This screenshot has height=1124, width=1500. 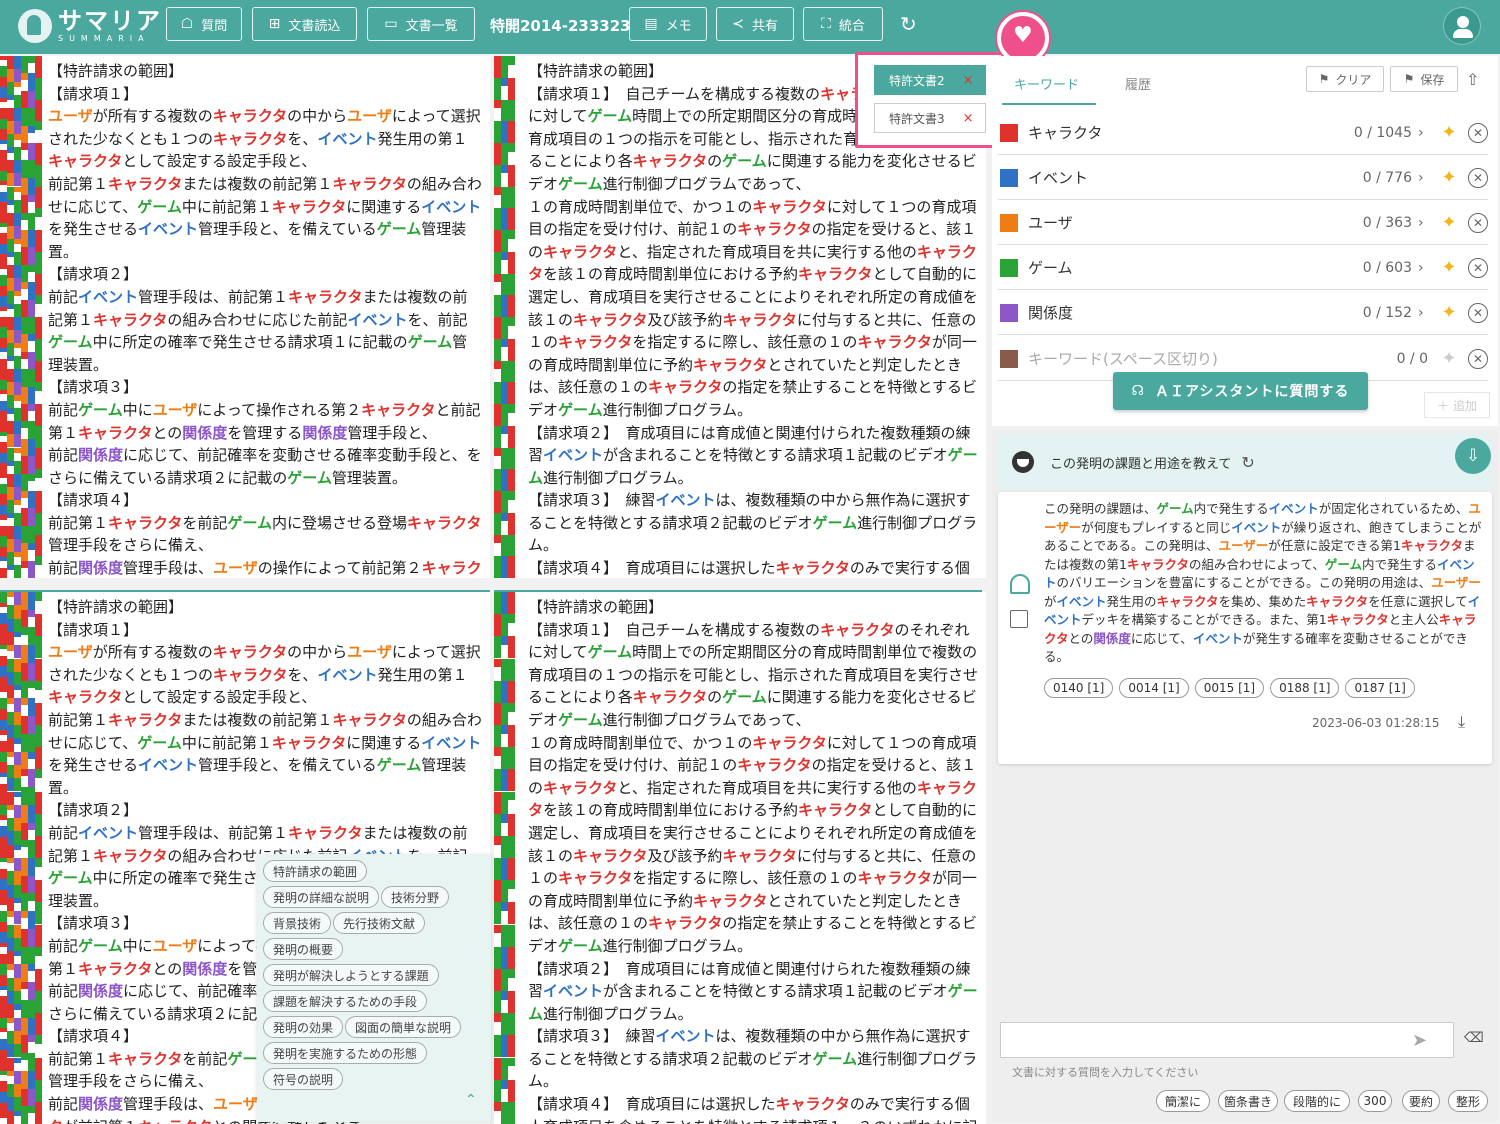 I want to click on section-chip: 特許請求の範囲, so click(x=315, y=871).